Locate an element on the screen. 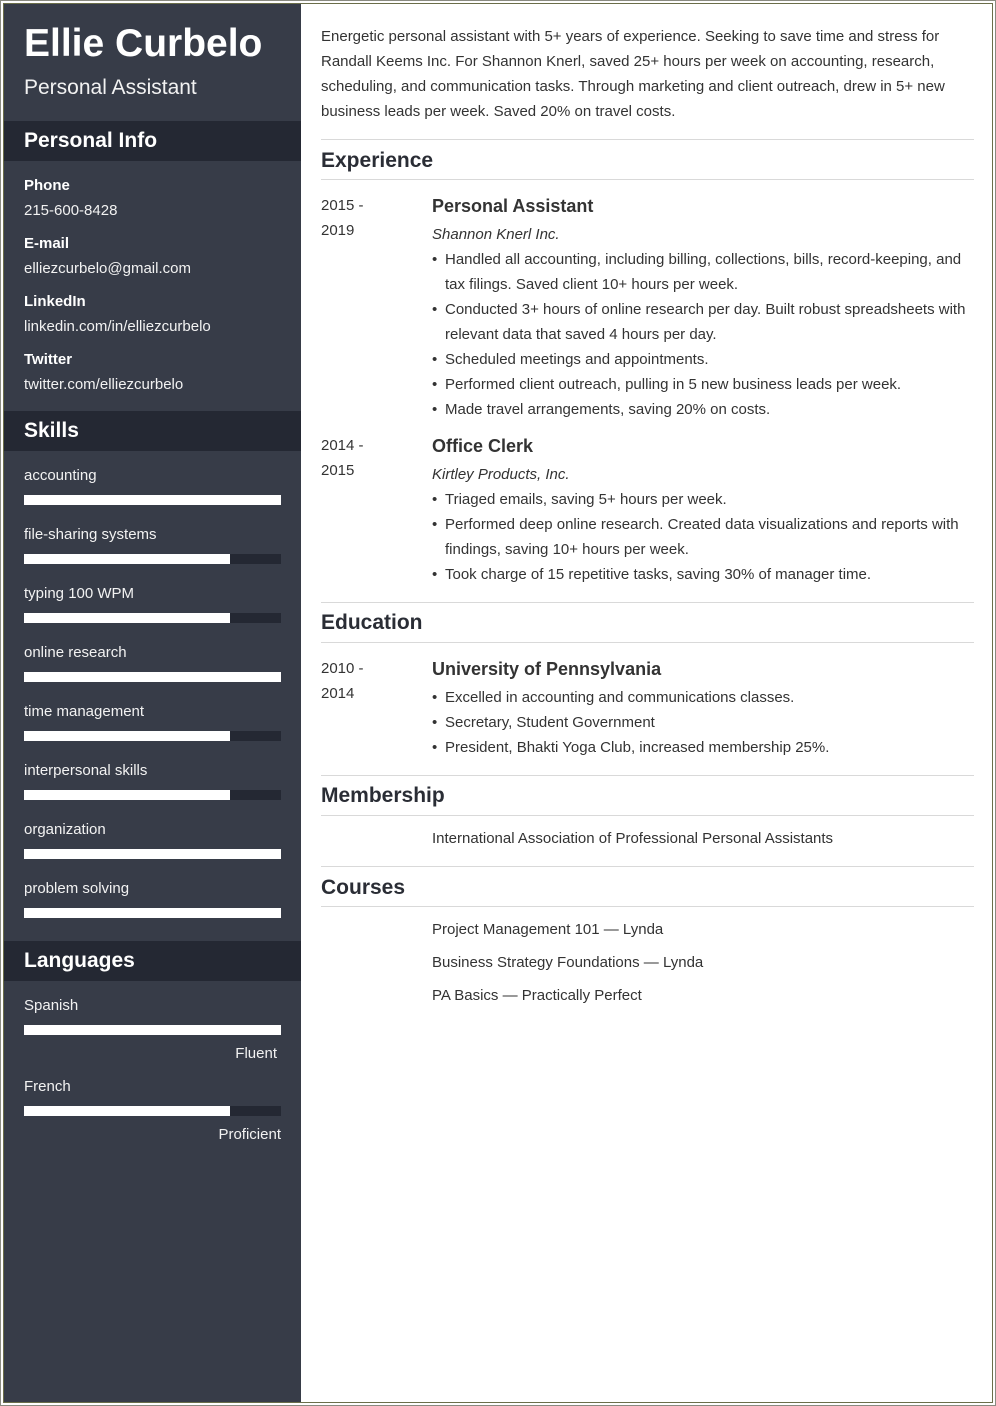 The width and height of the screenshot is (996, 1406). bullet-item: Secretary, Student Government is located at coordinates (702, 722).